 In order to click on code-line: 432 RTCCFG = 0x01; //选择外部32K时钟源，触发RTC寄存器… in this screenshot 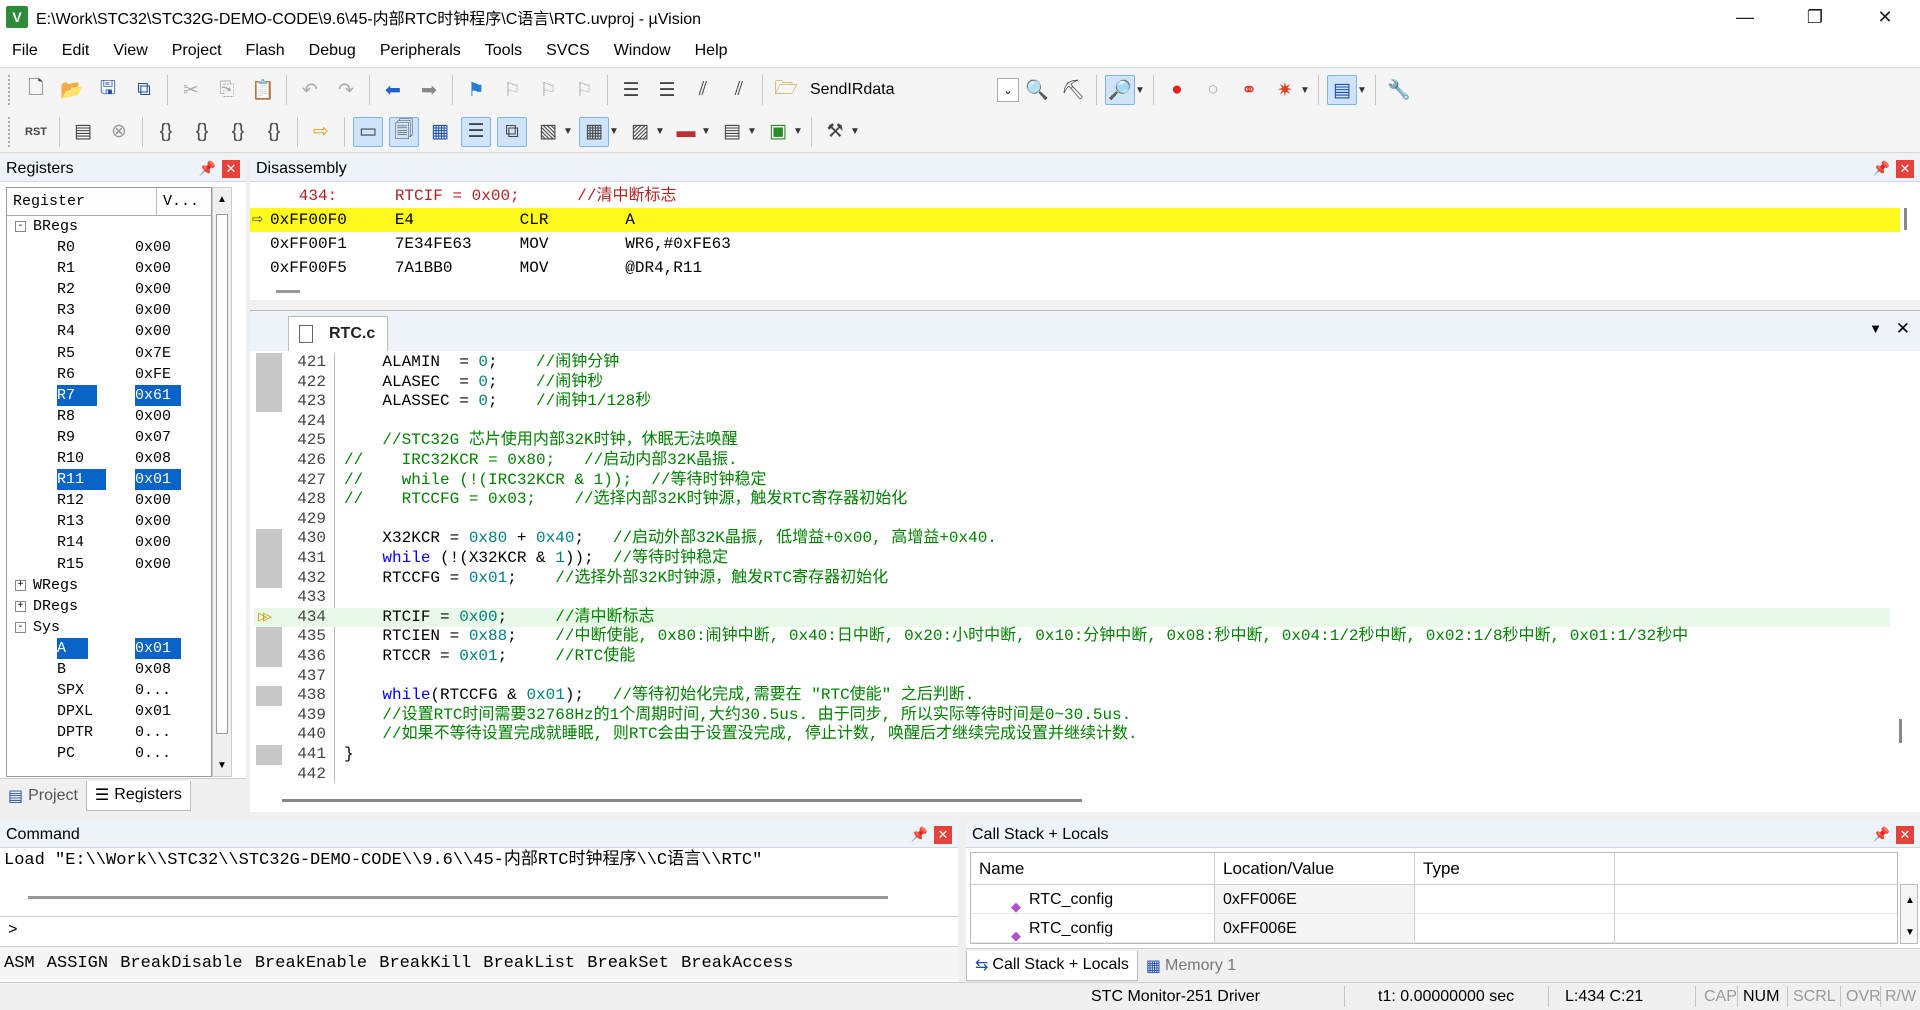, I will do `click(1072, 579)`.